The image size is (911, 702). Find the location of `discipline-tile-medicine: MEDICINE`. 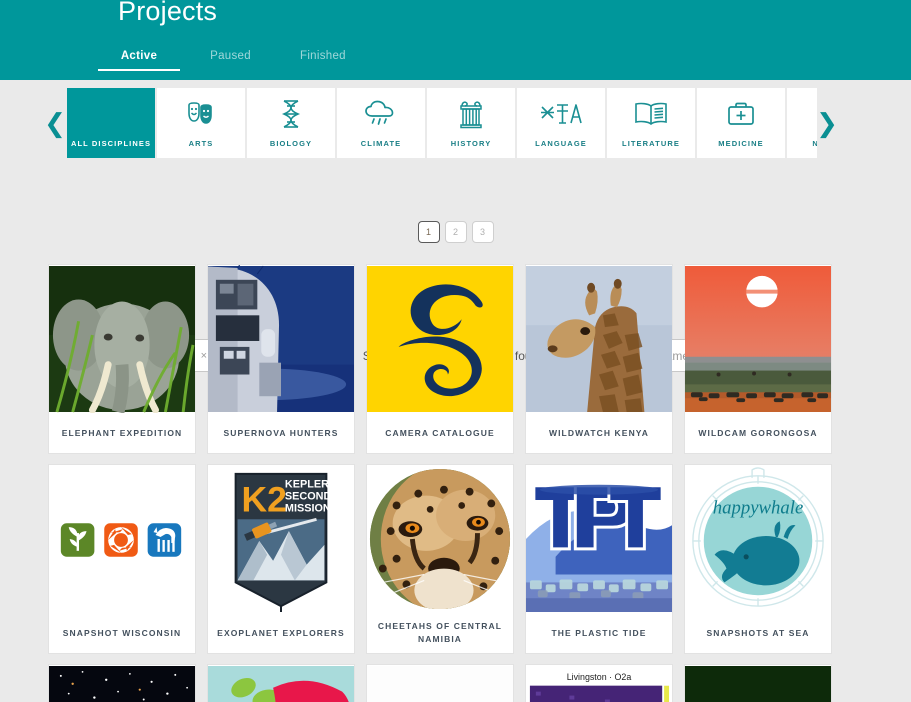

discipline-tile-medicine: MEDICINE is located at coordinates (741, 123).